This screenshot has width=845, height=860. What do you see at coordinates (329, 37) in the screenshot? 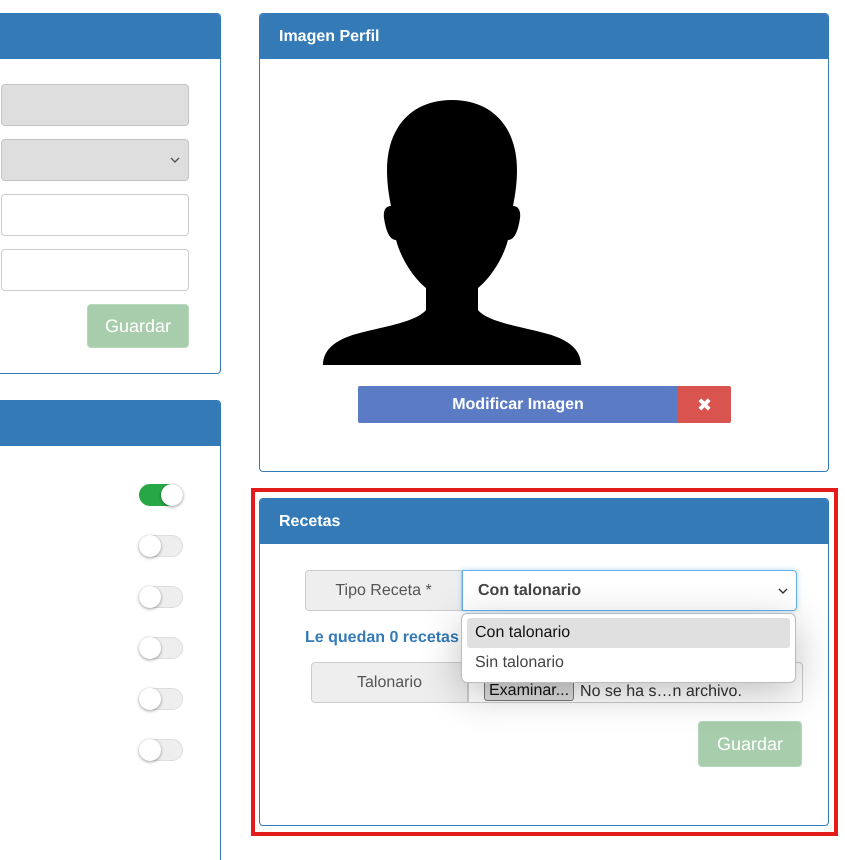
I see `panel-title: Imagen Perfil` at bounding box center [329, 37].